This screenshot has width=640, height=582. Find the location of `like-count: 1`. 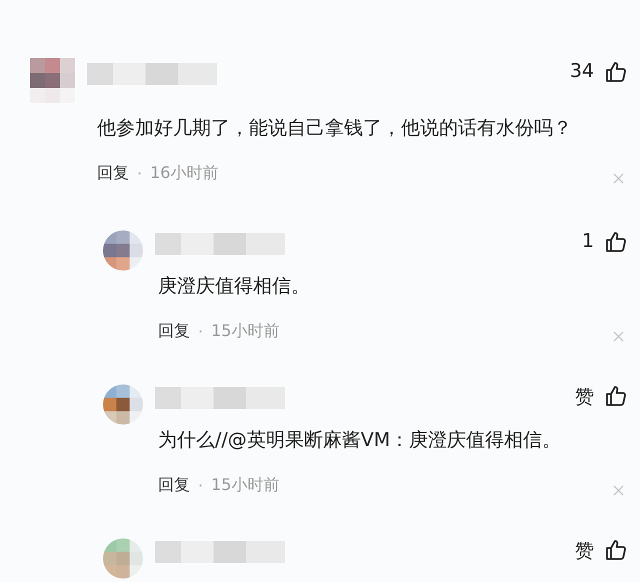

like-count: 1 is located at coordinates (588, 241).